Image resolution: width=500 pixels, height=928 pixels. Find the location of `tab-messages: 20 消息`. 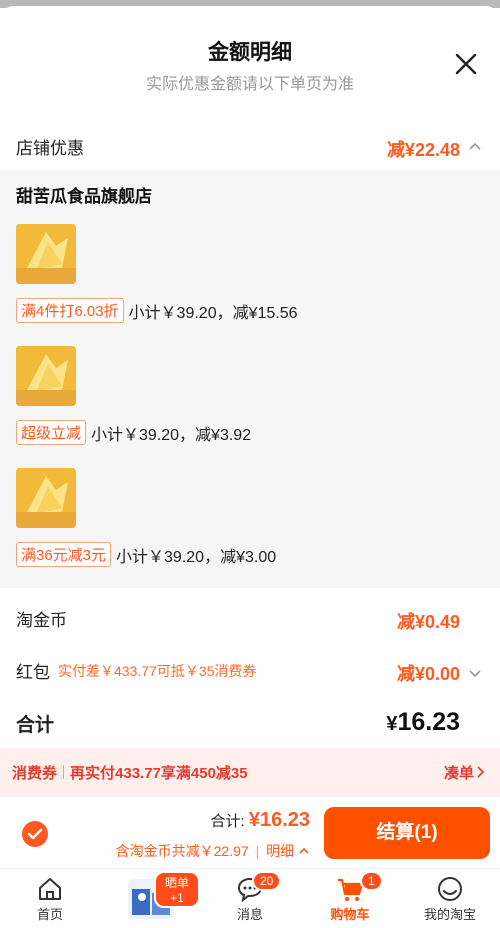

tab-messages: 20 消息 is located at coordinates (250, 898).